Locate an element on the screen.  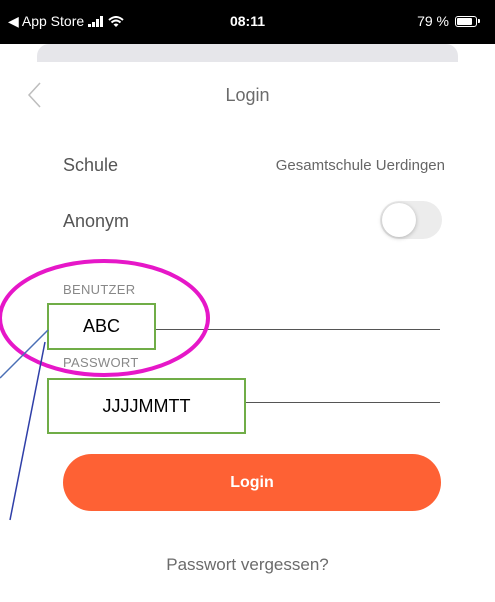
login-button: Login is located at coordinates (252, 482).